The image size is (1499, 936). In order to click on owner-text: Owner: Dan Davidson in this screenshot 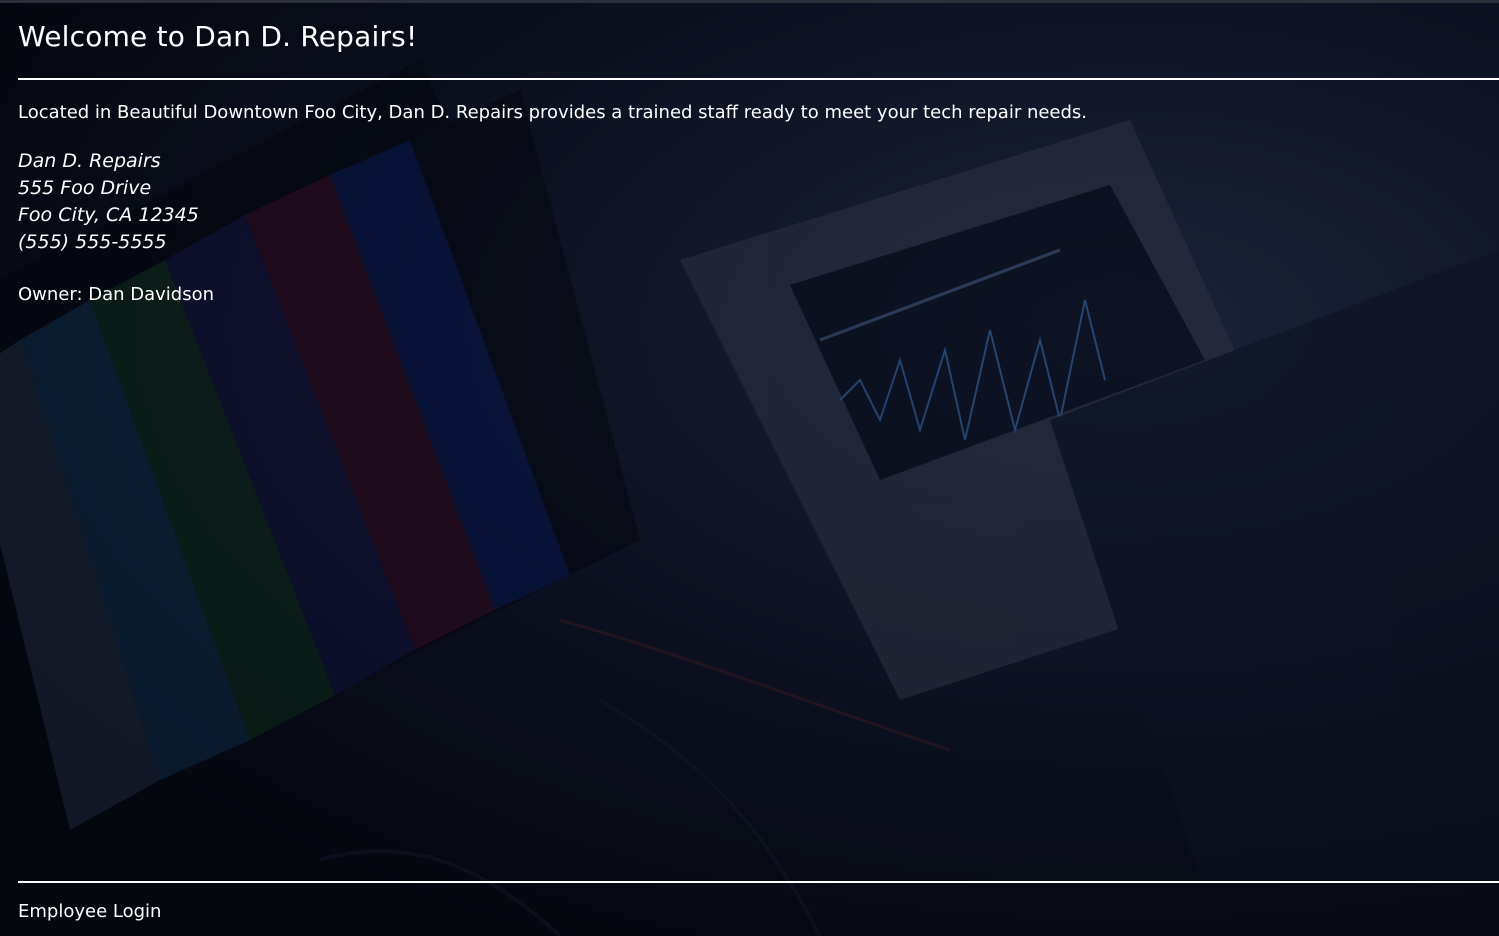, I will do `click(116, 294)`.